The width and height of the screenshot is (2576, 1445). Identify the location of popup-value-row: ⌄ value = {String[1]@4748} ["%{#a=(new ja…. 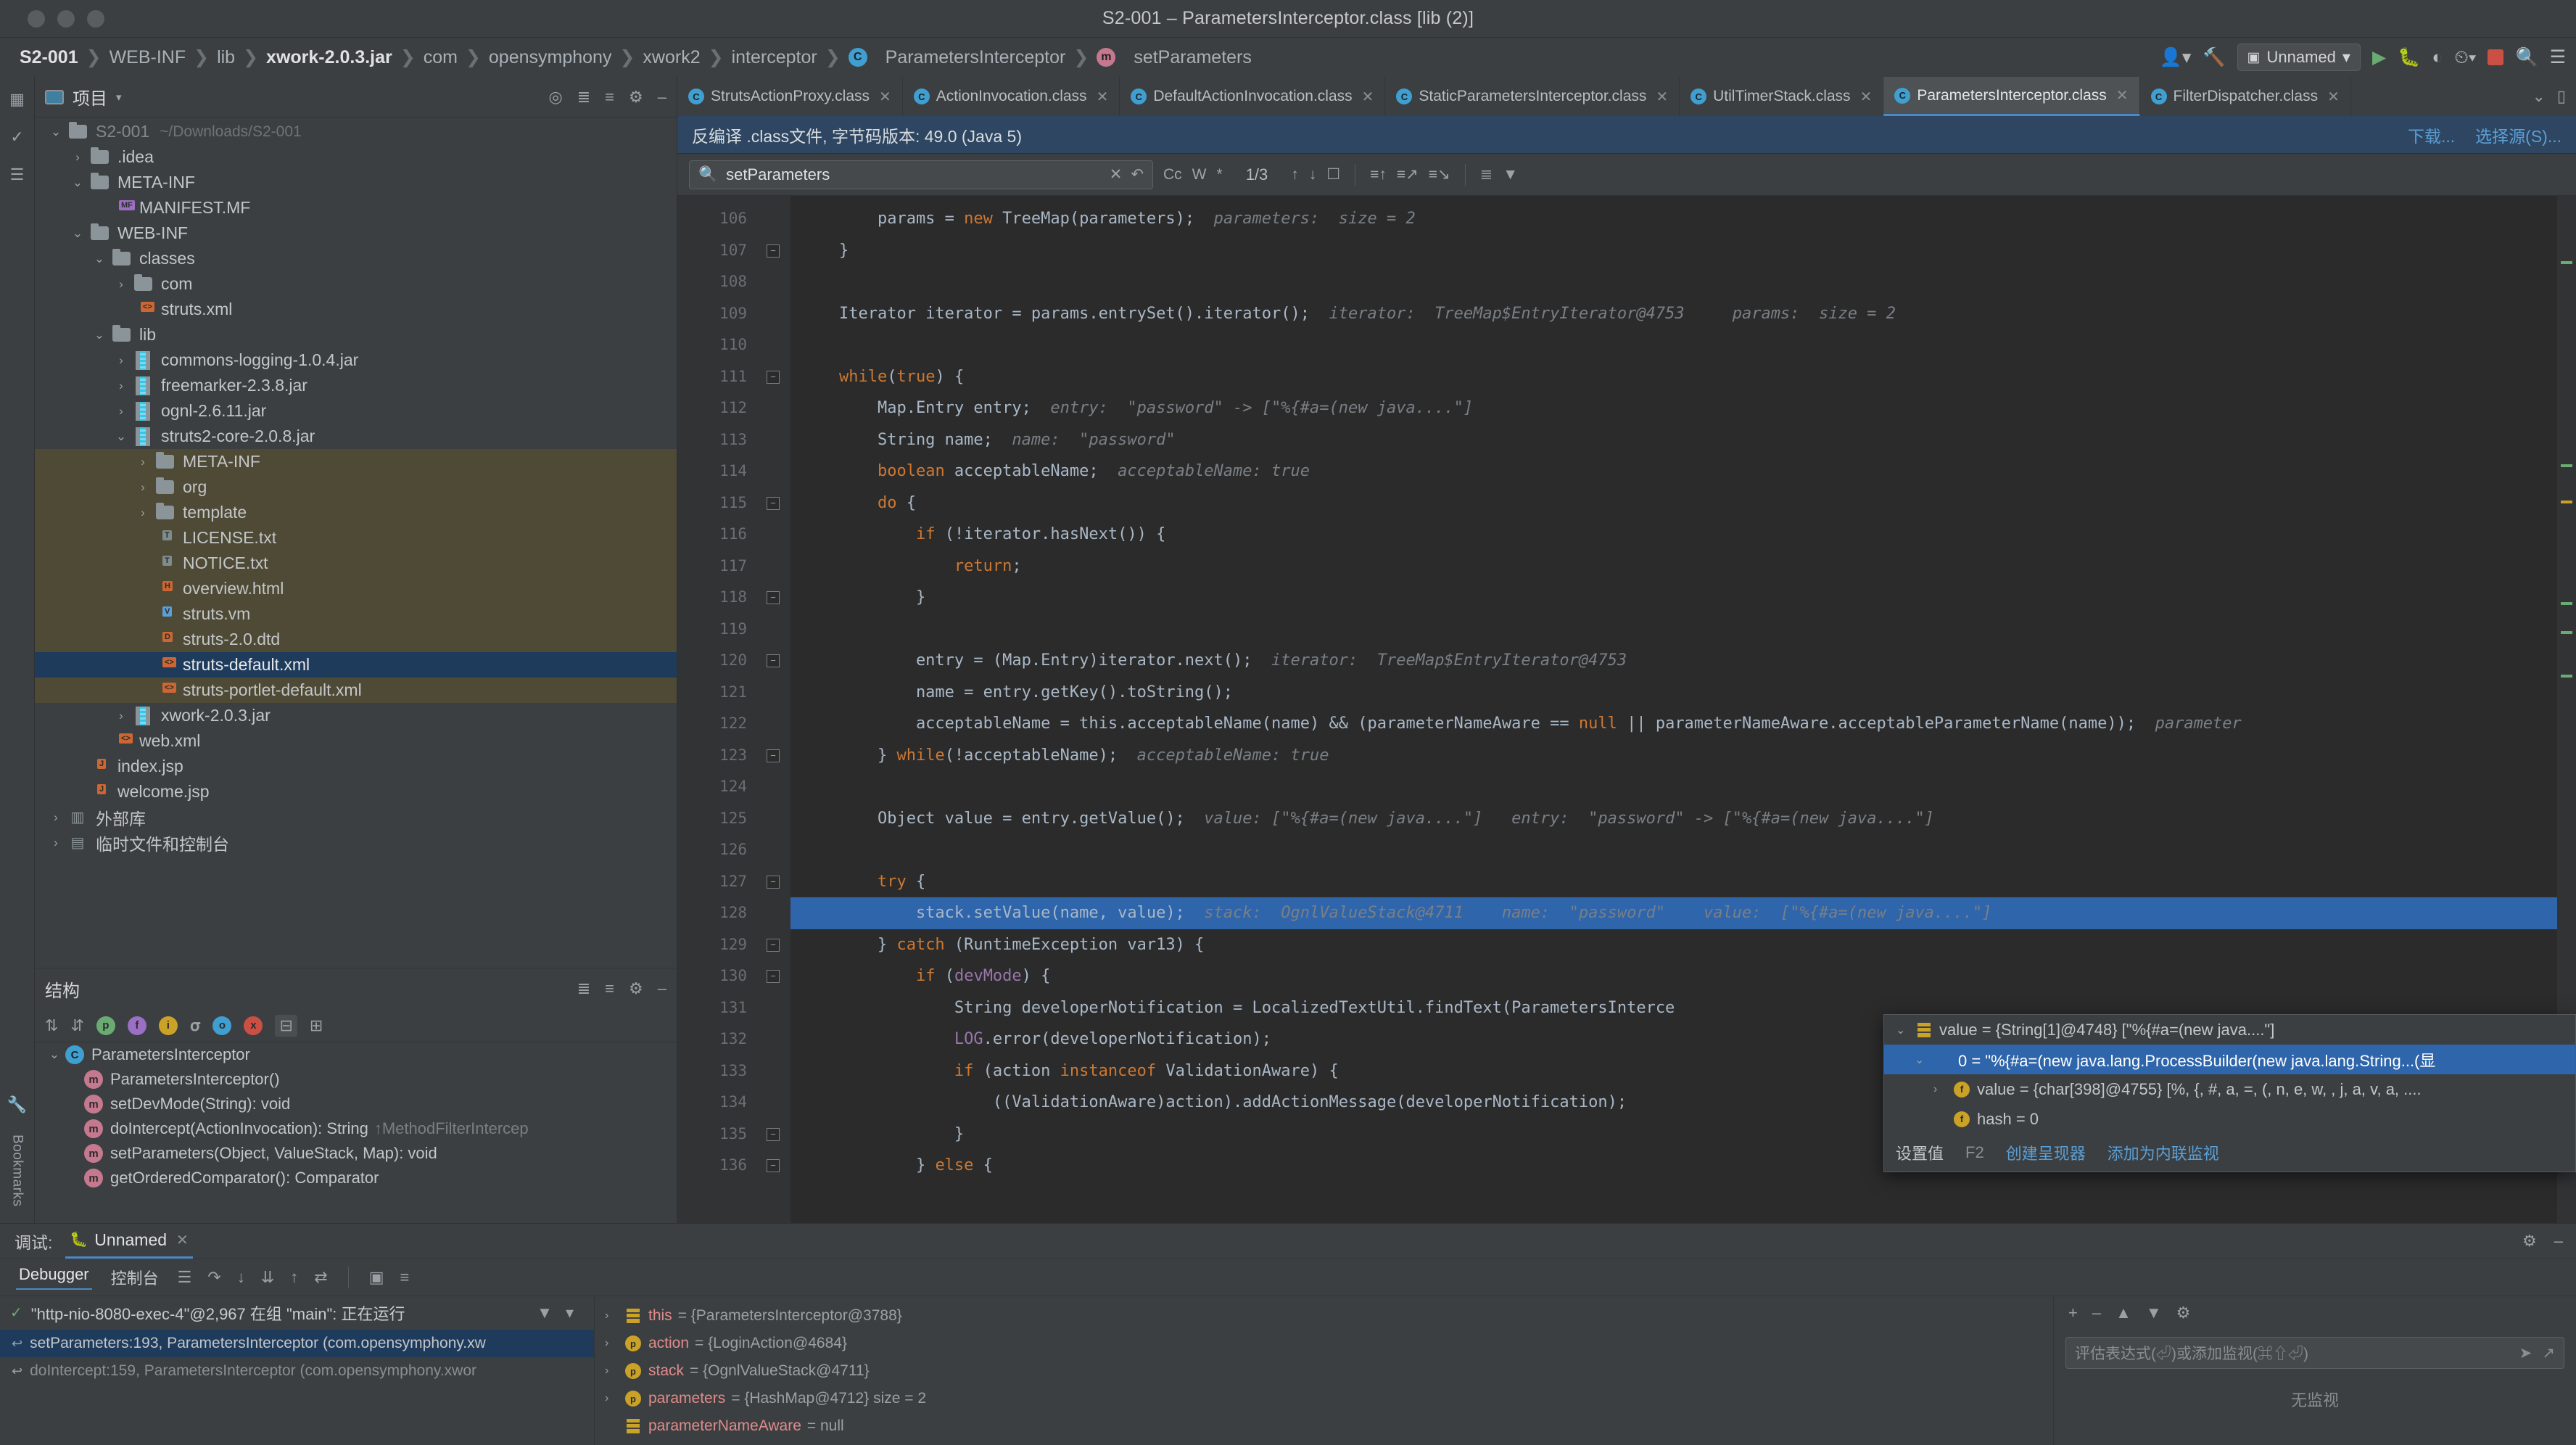
(2229, 1030).